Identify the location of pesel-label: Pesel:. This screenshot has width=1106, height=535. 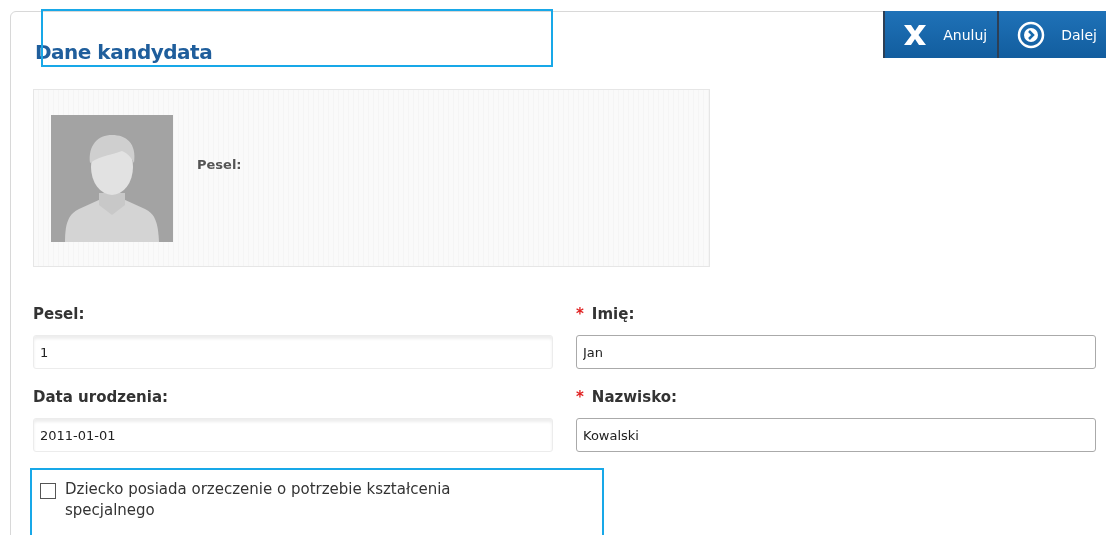
(219, 164).